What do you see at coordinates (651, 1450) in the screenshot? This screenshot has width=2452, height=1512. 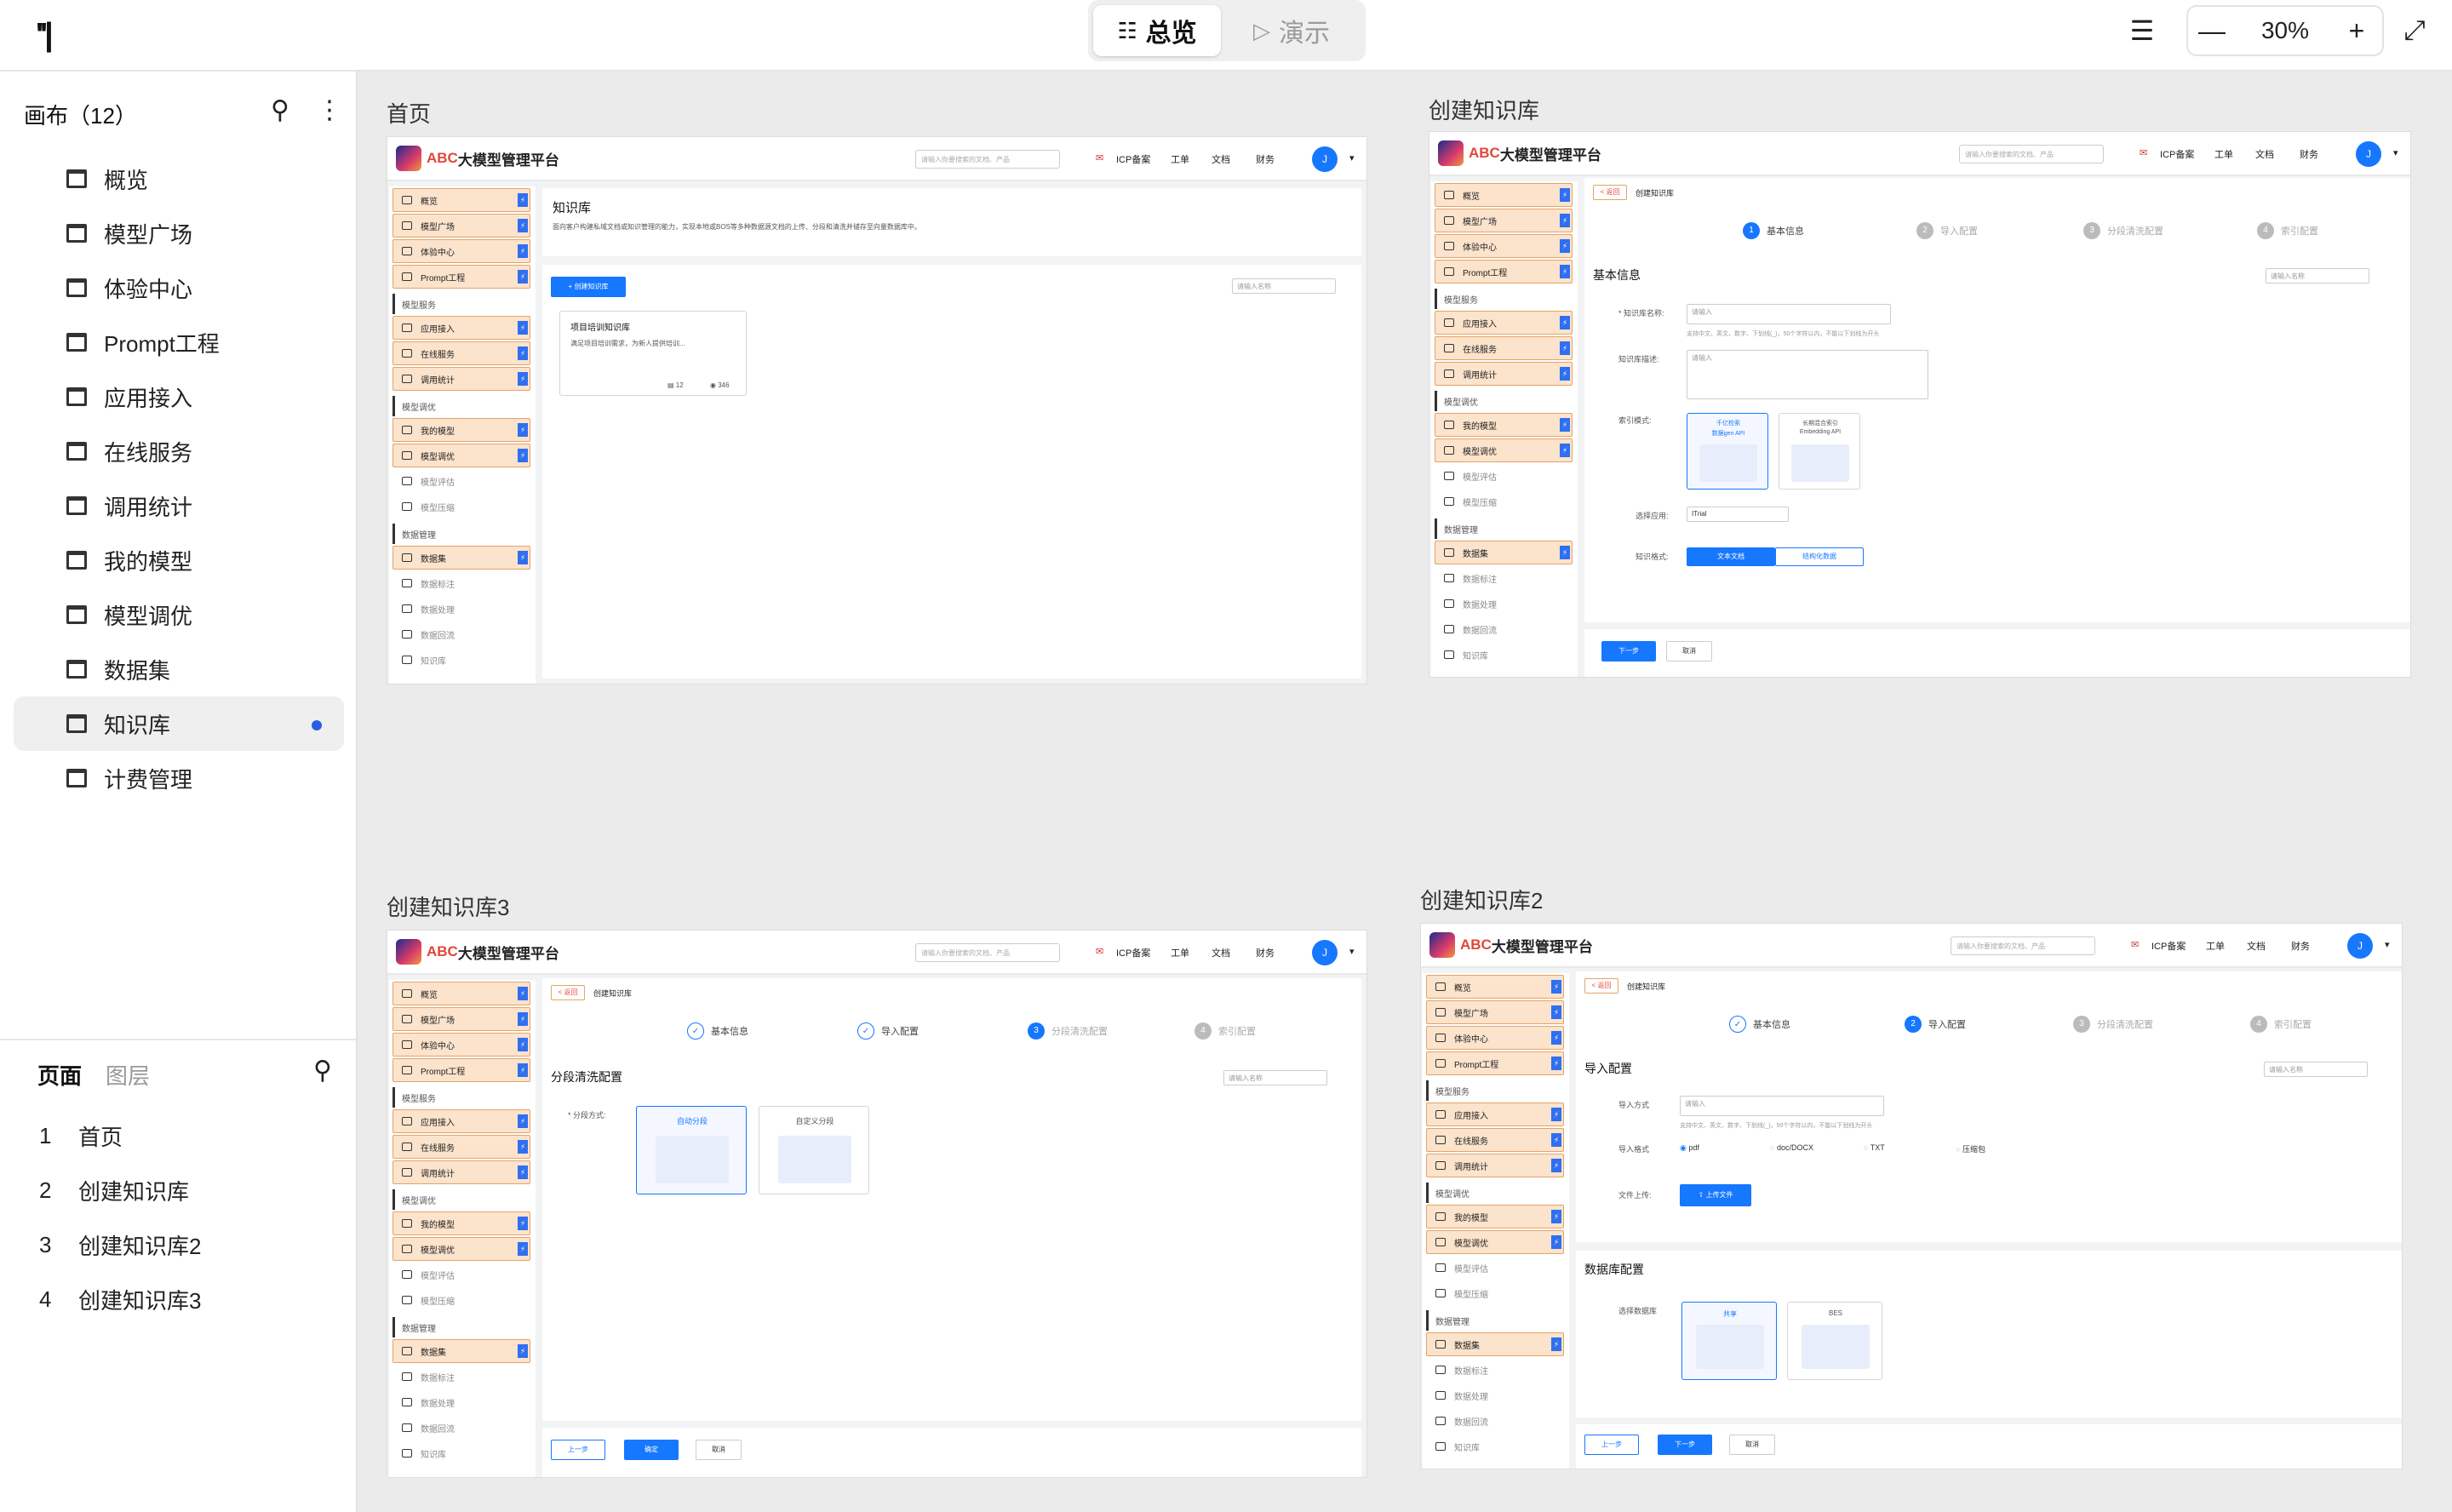 I see `confirm-button: 确定` at bounding box center [651, 1450].